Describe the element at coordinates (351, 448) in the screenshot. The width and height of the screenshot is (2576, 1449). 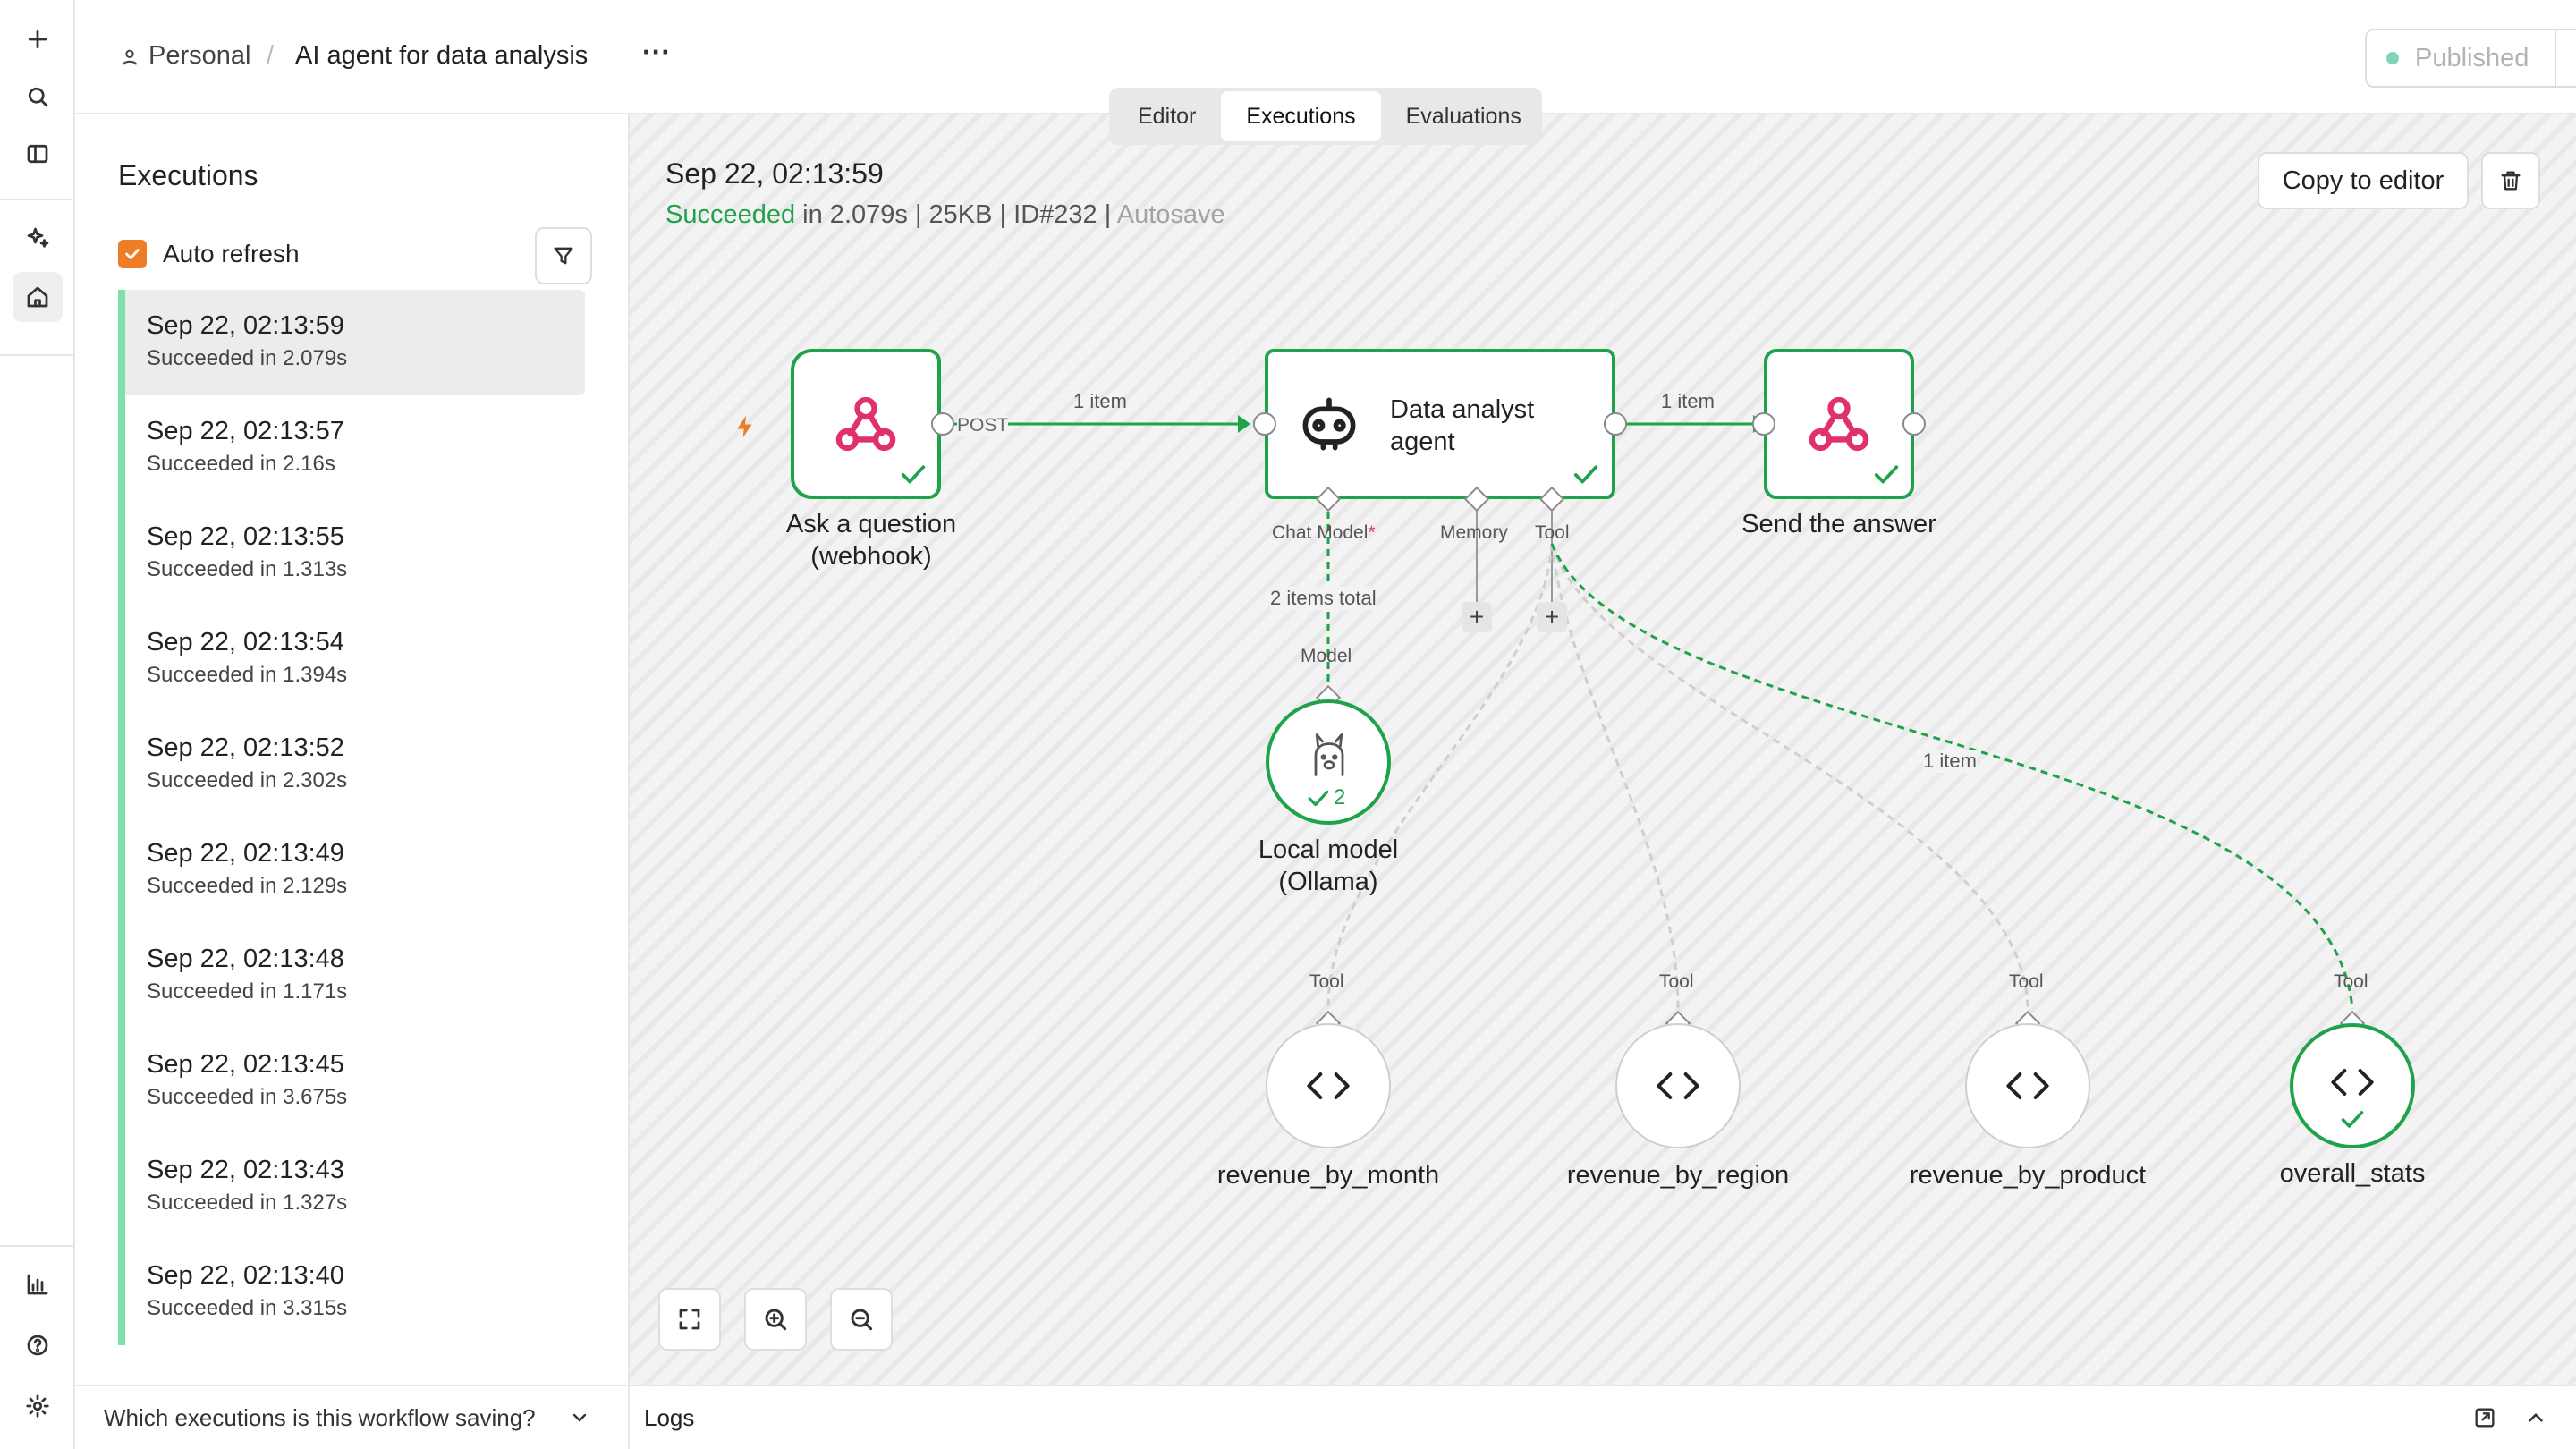
I see `execution-item: Sep 22, 02:13:57 Succeeded in 2.16s` at that location.